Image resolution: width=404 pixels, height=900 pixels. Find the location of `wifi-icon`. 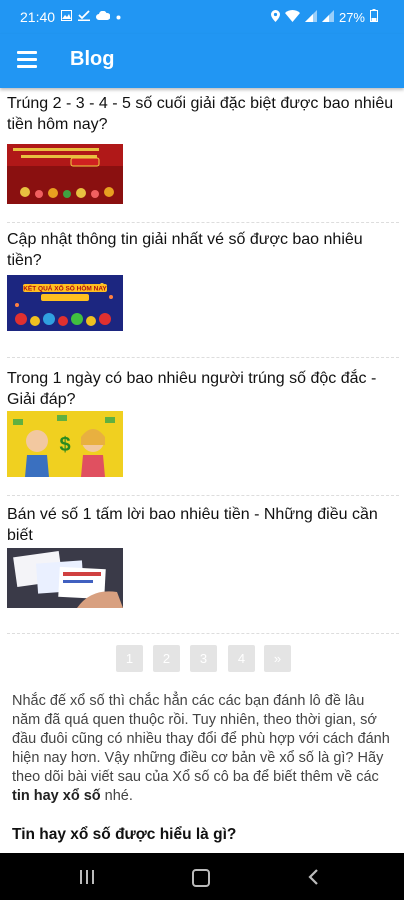

wifi-icon is located at coordinates (292, 17).